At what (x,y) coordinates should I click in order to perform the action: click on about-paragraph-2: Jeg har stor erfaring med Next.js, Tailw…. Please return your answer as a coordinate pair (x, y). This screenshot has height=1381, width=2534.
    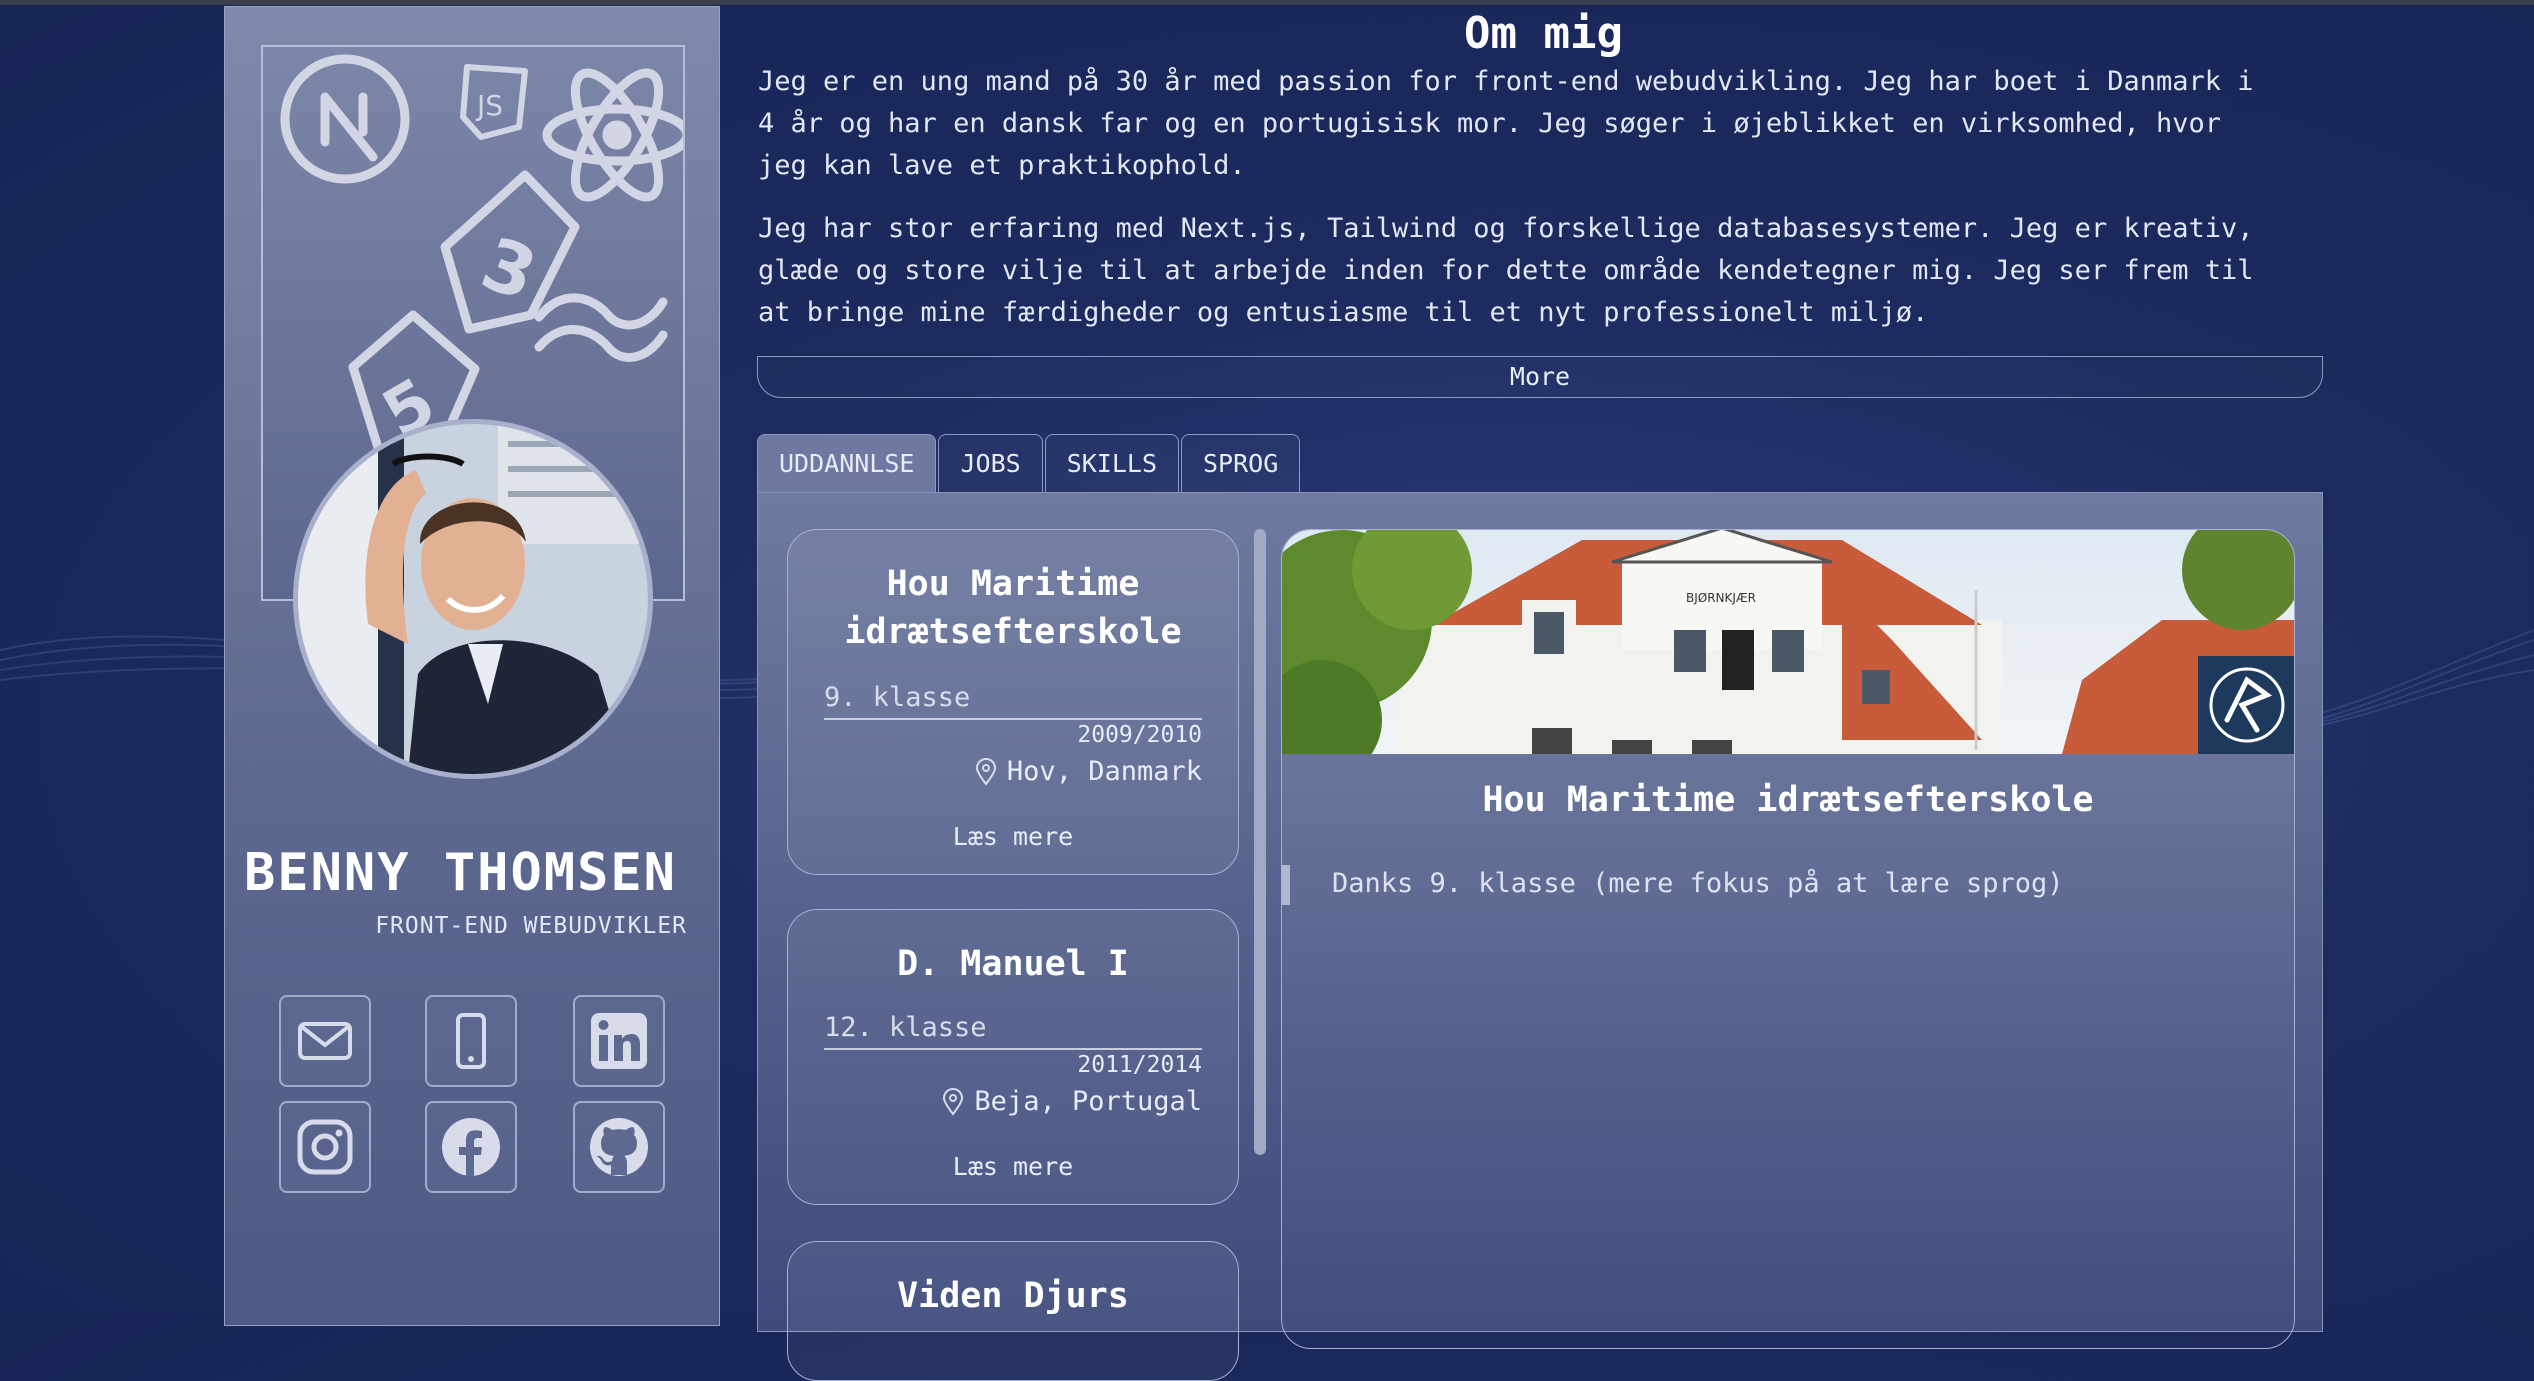
    Looking at the image, I should click on (1538, 271).